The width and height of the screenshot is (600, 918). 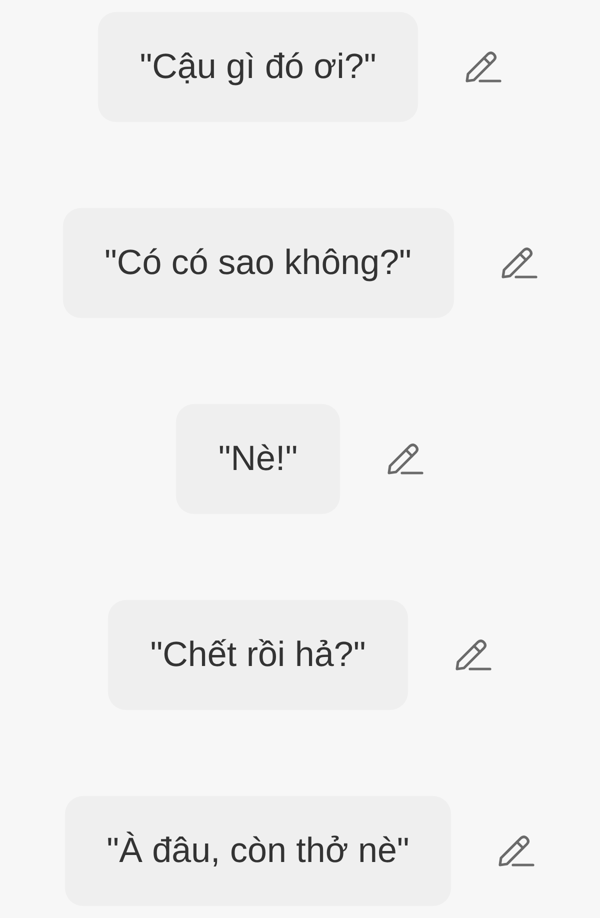 What do you see at coordinates (258, 67) in the screenshot?
I see `message-bubble: "Cậu gì đó ơi?"` at bounding box center [258, 67].